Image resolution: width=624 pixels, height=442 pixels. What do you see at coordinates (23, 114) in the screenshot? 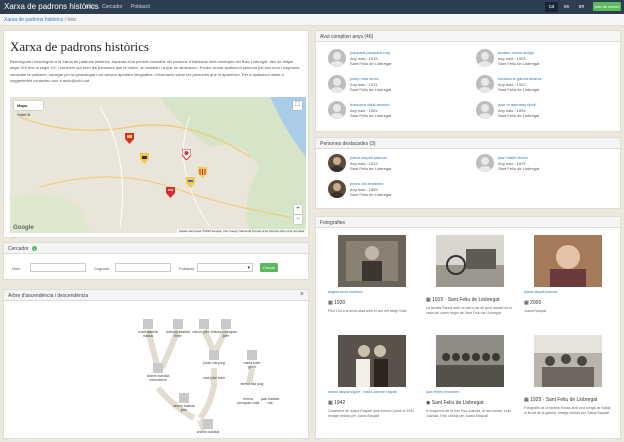
I see `map-type-satellite: Satèl·lit` at bounding box center [23, 114].